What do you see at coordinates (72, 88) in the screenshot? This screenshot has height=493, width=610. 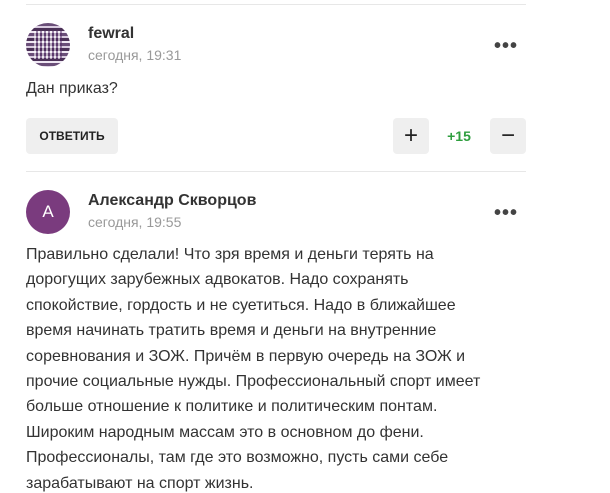 I see `comment-text: Дан приказ?` at bounding box center [72, 88].